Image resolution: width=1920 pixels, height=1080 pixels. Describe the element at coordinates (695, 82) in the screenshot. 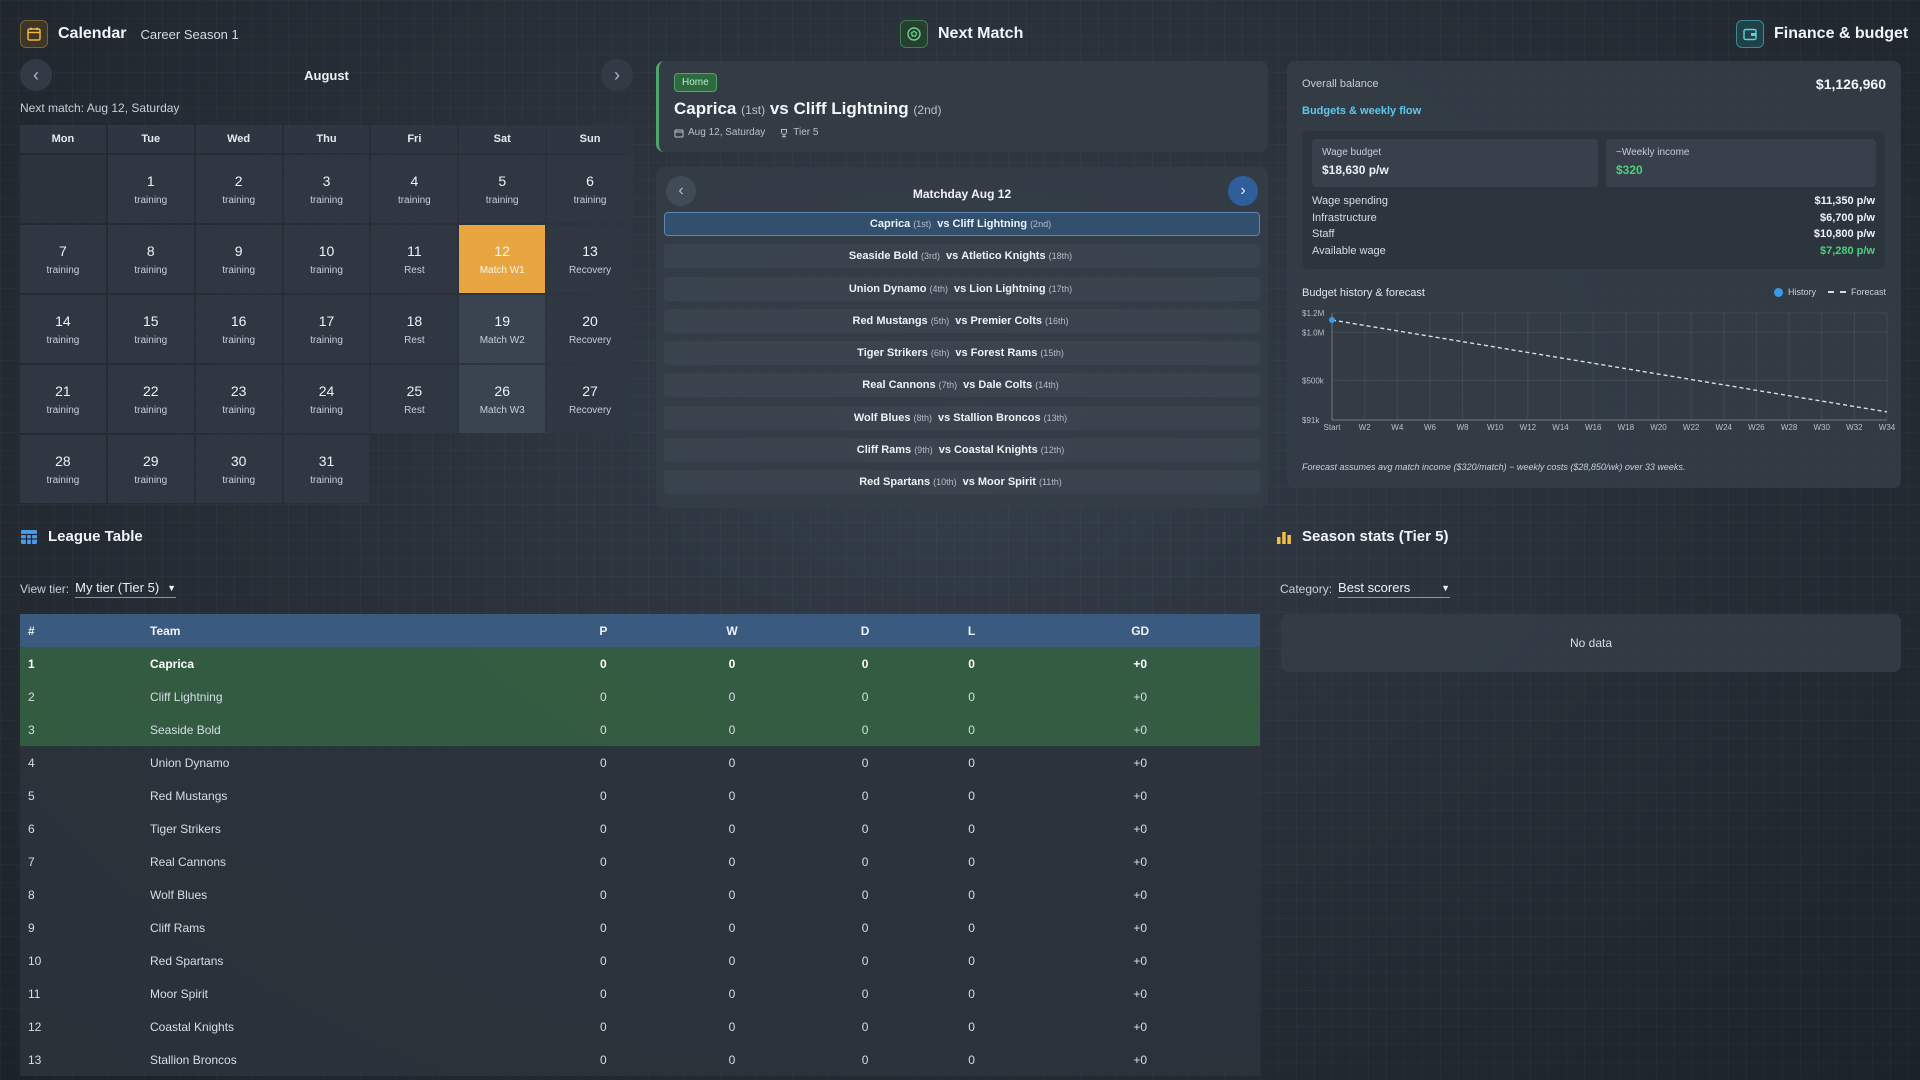

I see `home-badge: Home` at that location.